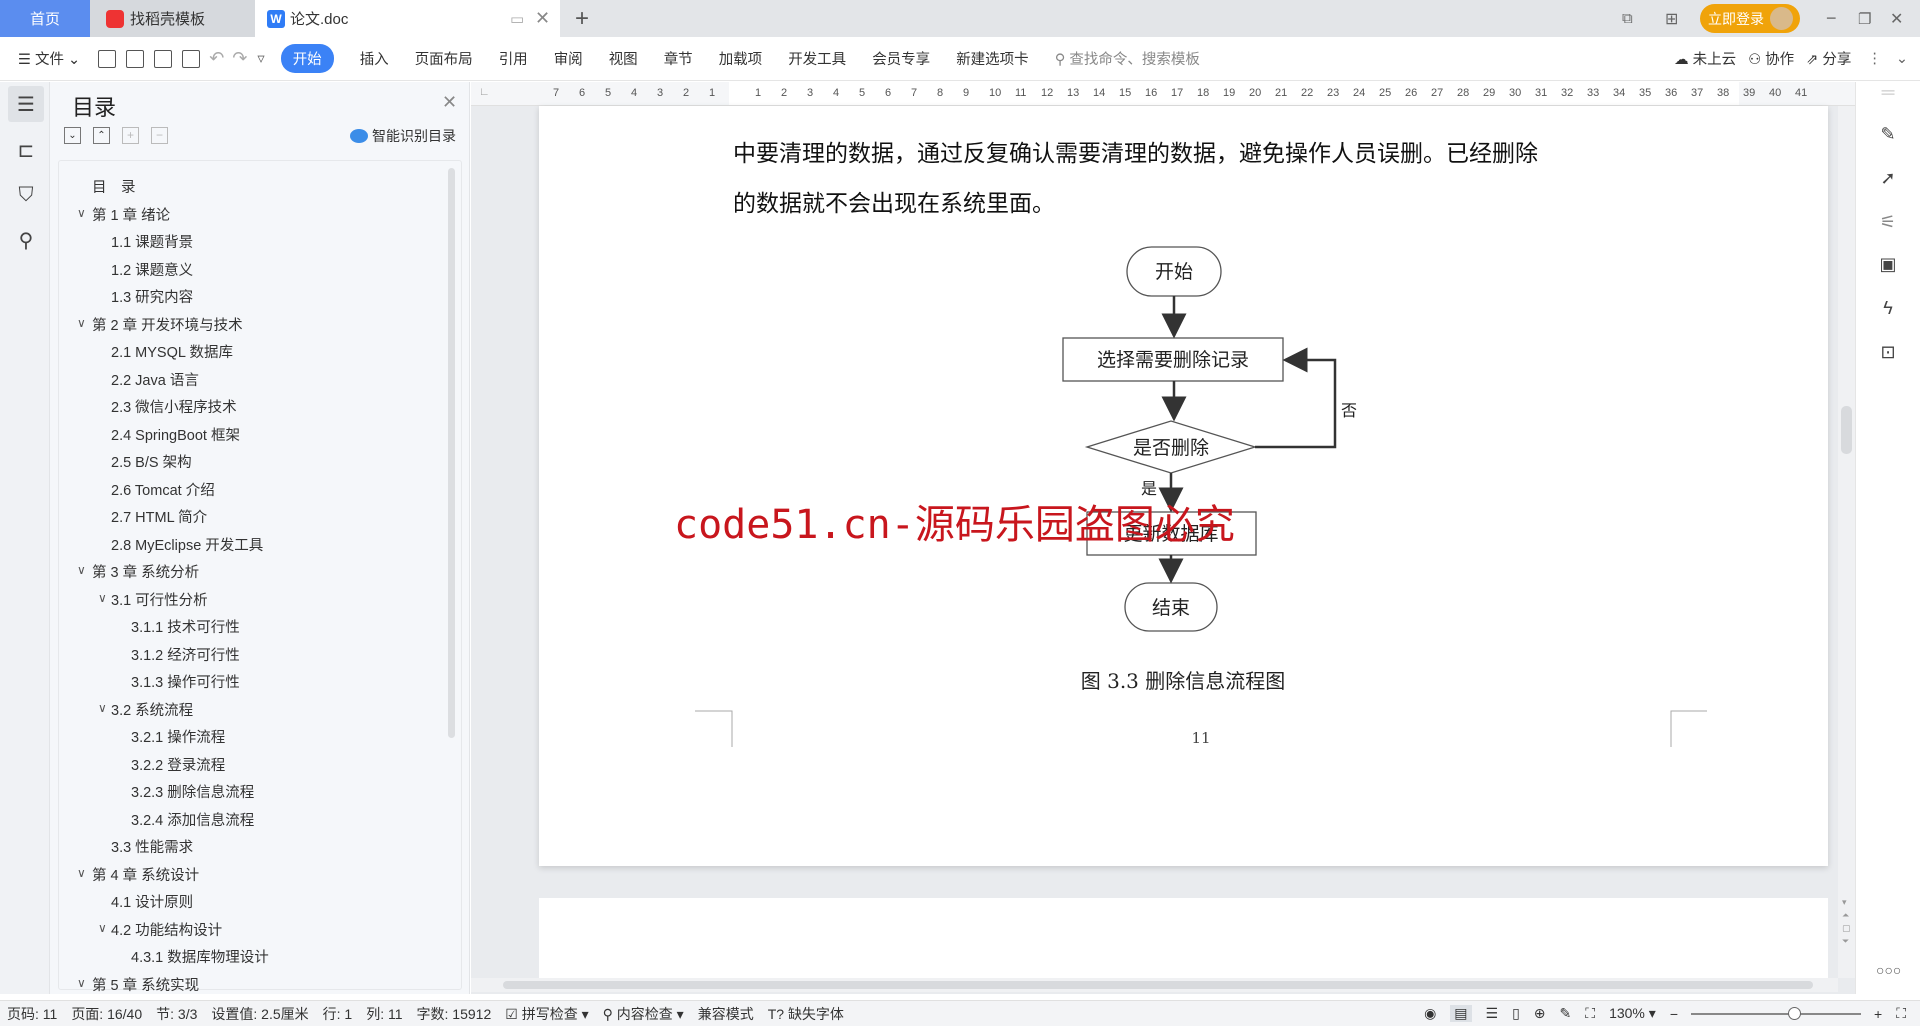 This screenshot has height=1026, width=1920. What do you see at coordinates (178, 764) in the screenshot?
I see `toc-item: 3.2.2 登录流程` at bounding box center [178, 764].